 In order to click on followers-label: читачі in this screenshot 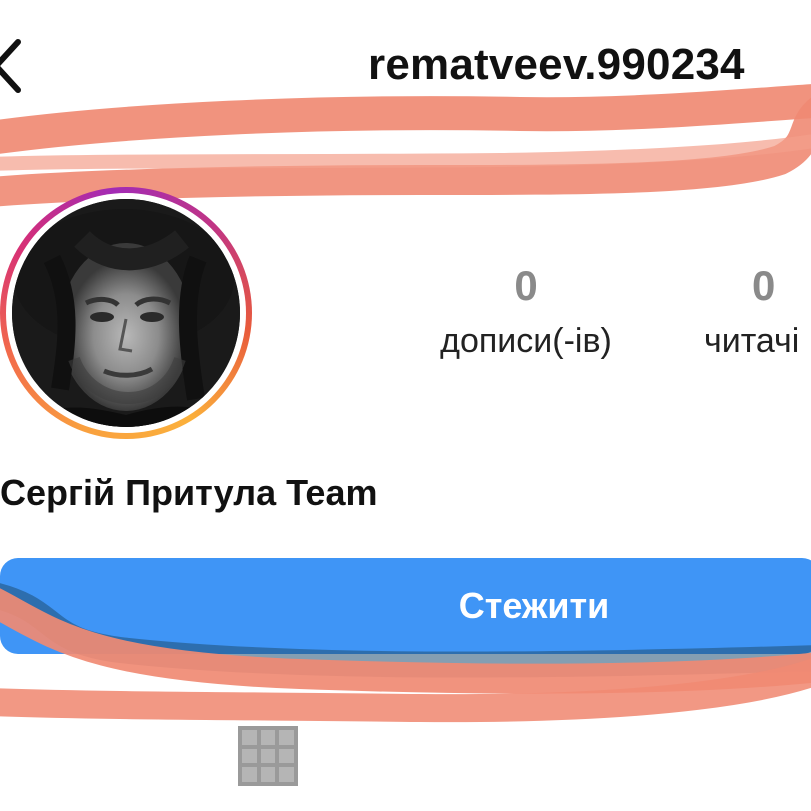, I will do `click(752, 341)`.